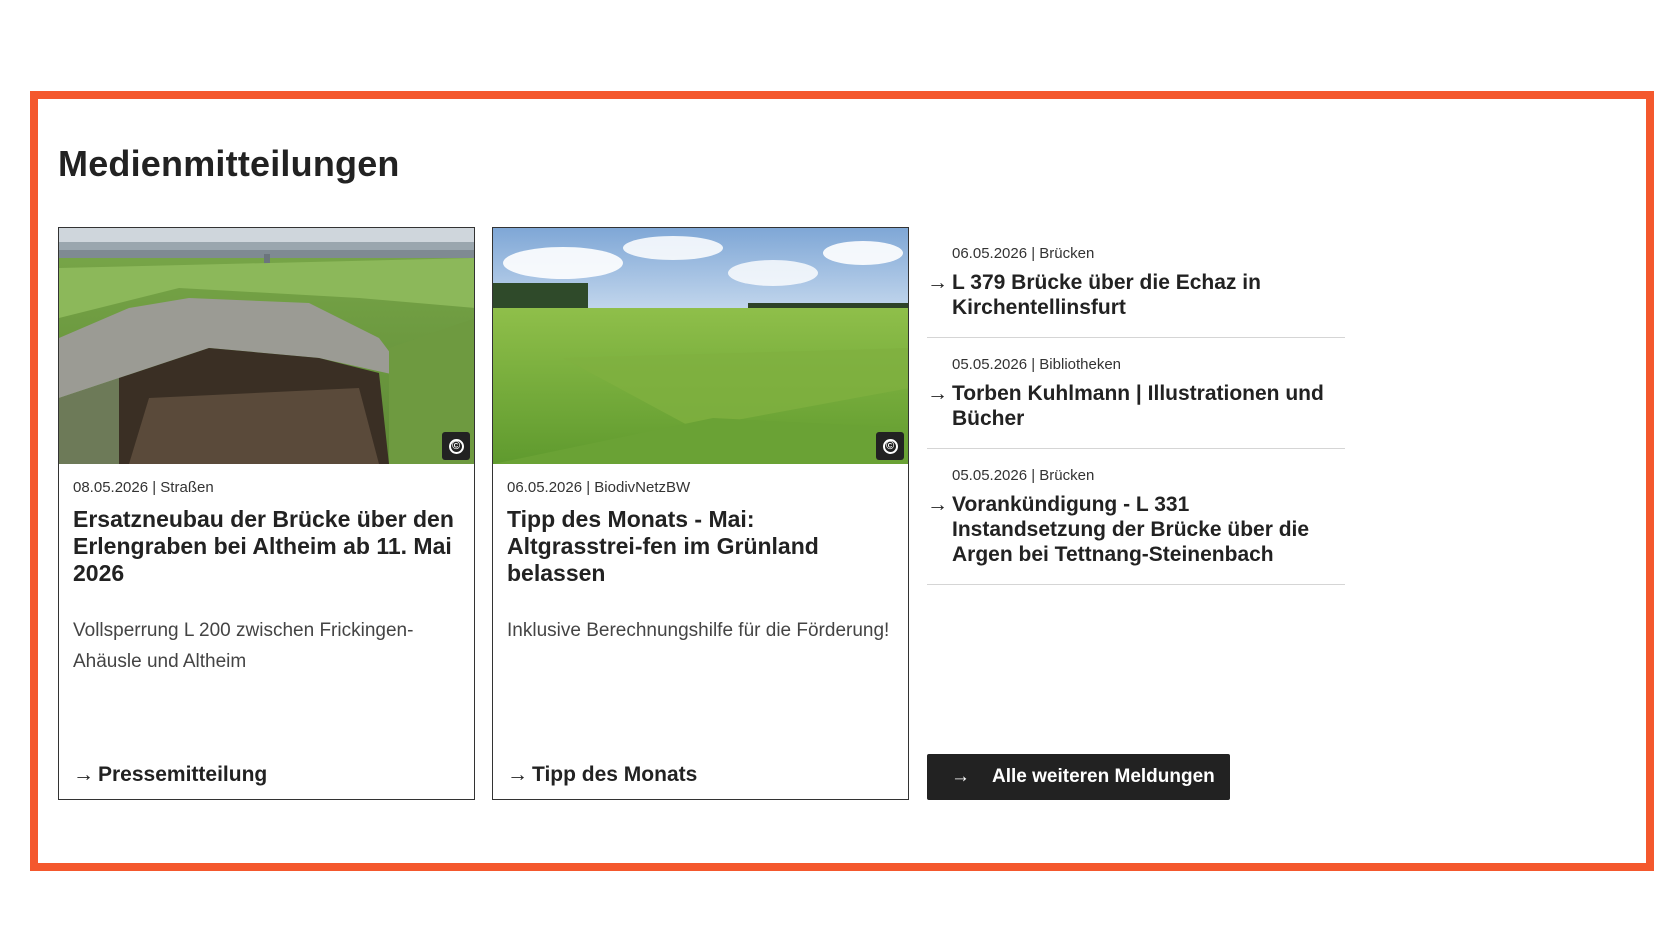 The image size is (1680, 945). Describe the element at coordinates (1023, 253) in the screenshot. I see `news-meta: 06.05.2026 | Brücken` at that location.